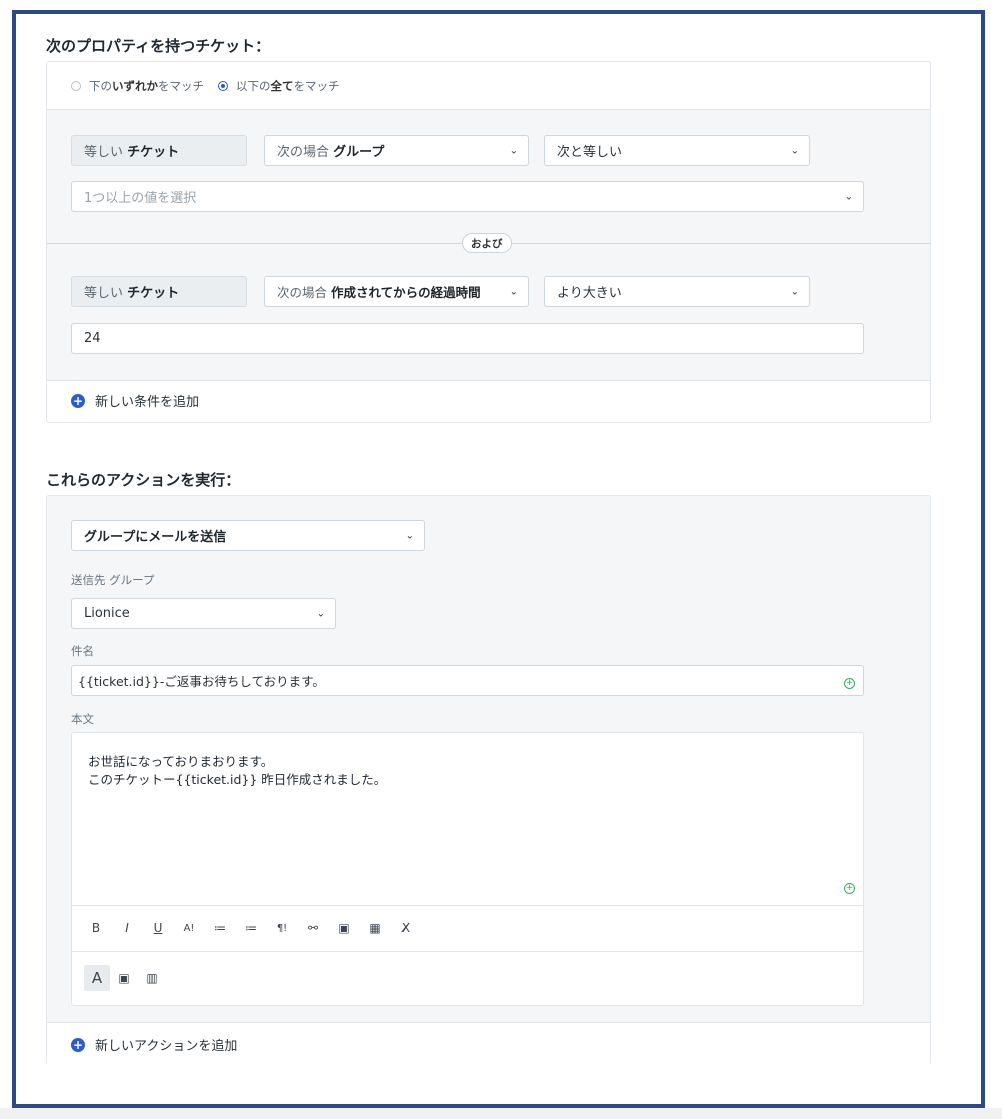 Image resolution: width=1002 pixels, height=1119 pixels. What do you see at coordinates (467, 196) in the screenshot?
I see `condition-1-value-select: 1つ以上の値を選択 ⌄` at bounding box center [467, 196].